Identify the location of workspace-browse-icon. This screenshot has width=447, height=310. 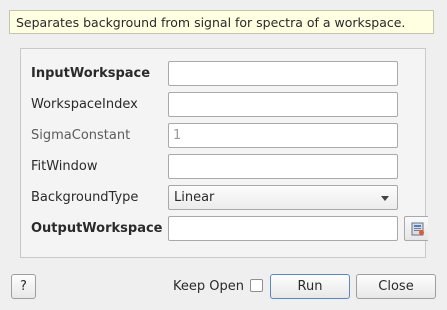
(417, 229).